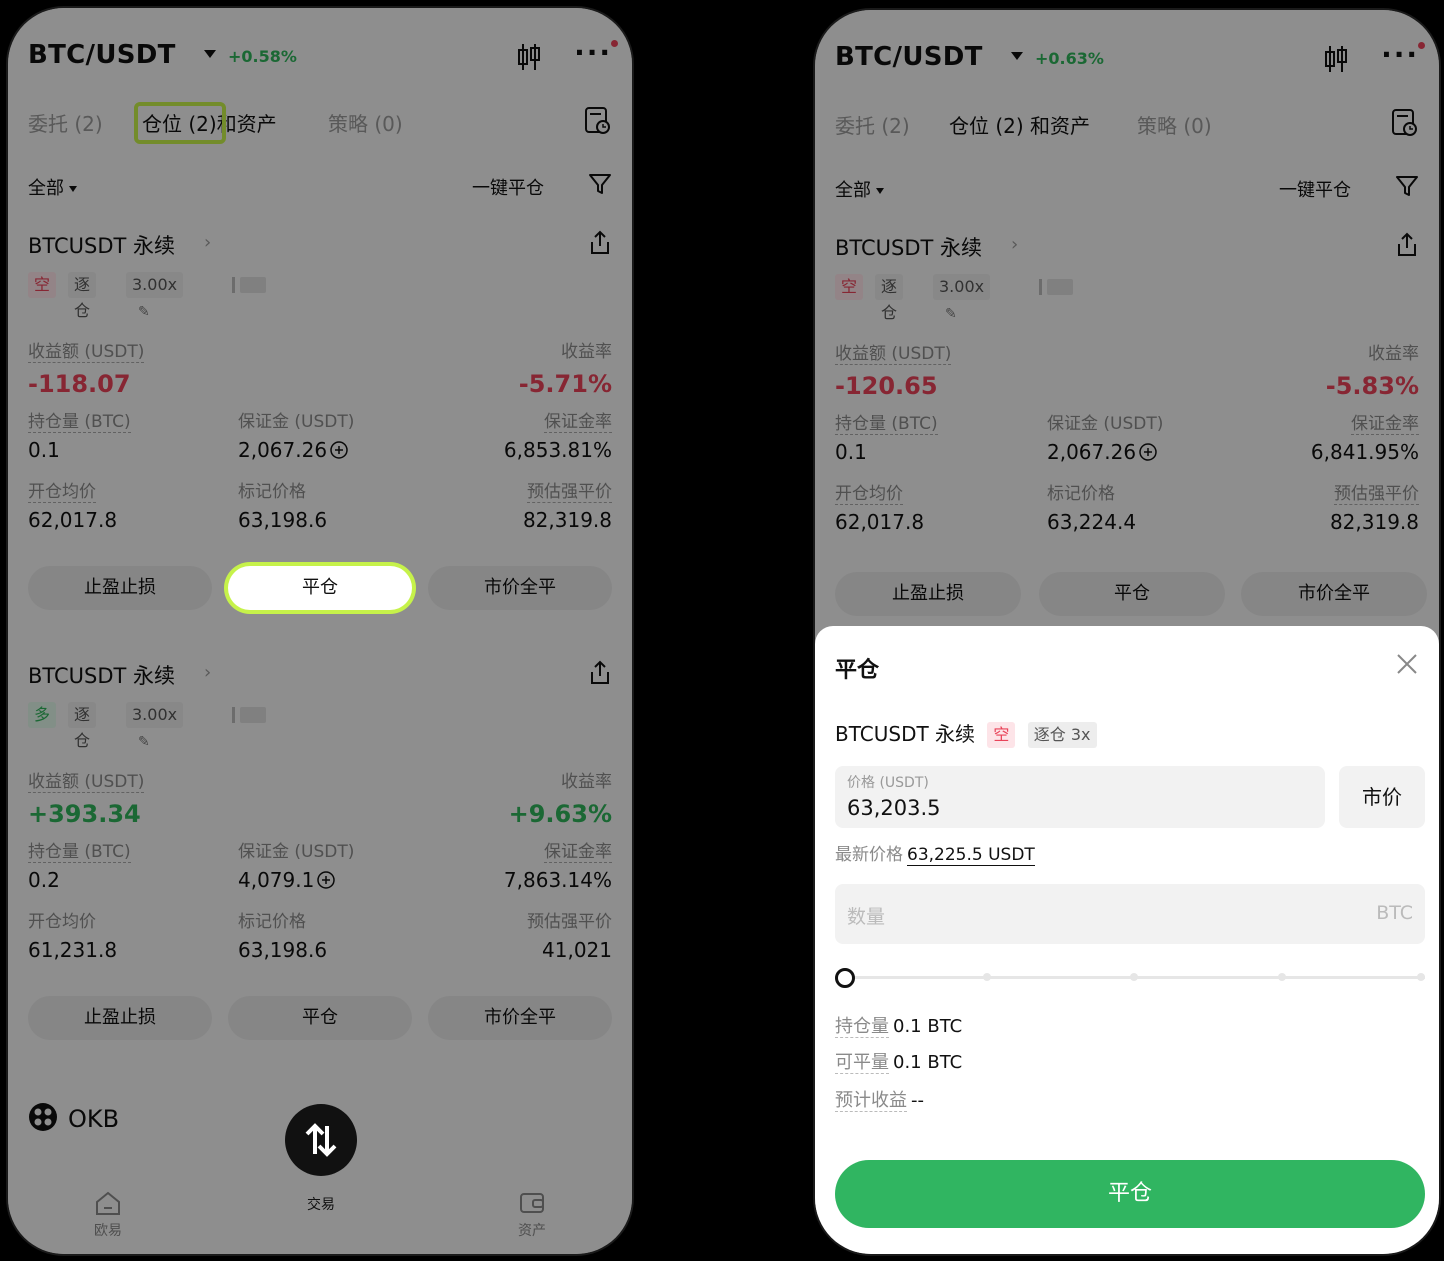  I want to click on sheet-mode-leverage-badge: 逐仓 3x, so click(1062, 735).